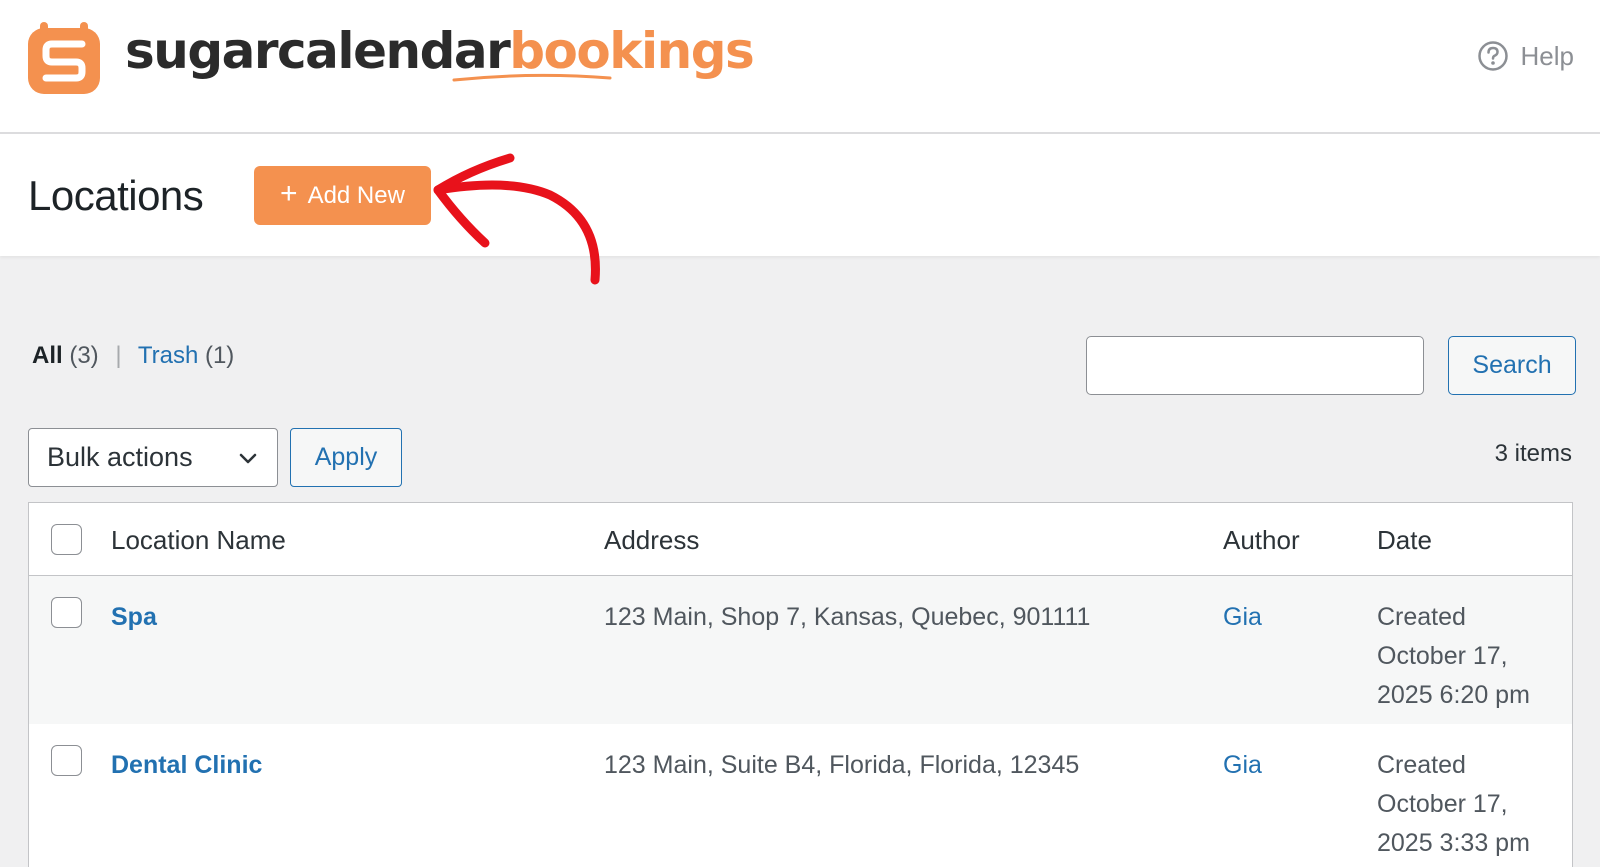 The image size is (1600, 867). I want to click on annotation-arrow-icon, so click(516, 219).